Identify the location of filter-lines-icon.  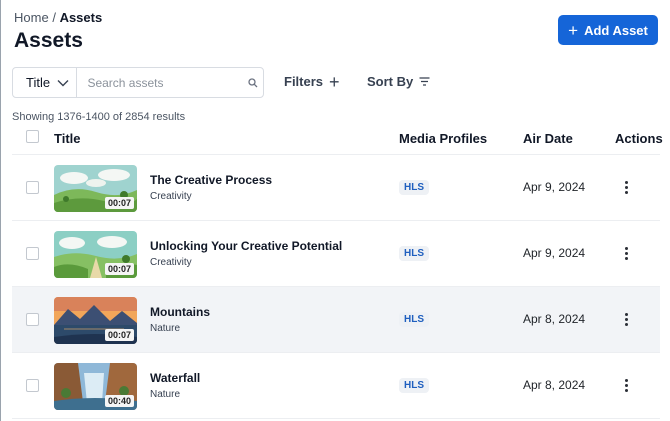
(424, 81).